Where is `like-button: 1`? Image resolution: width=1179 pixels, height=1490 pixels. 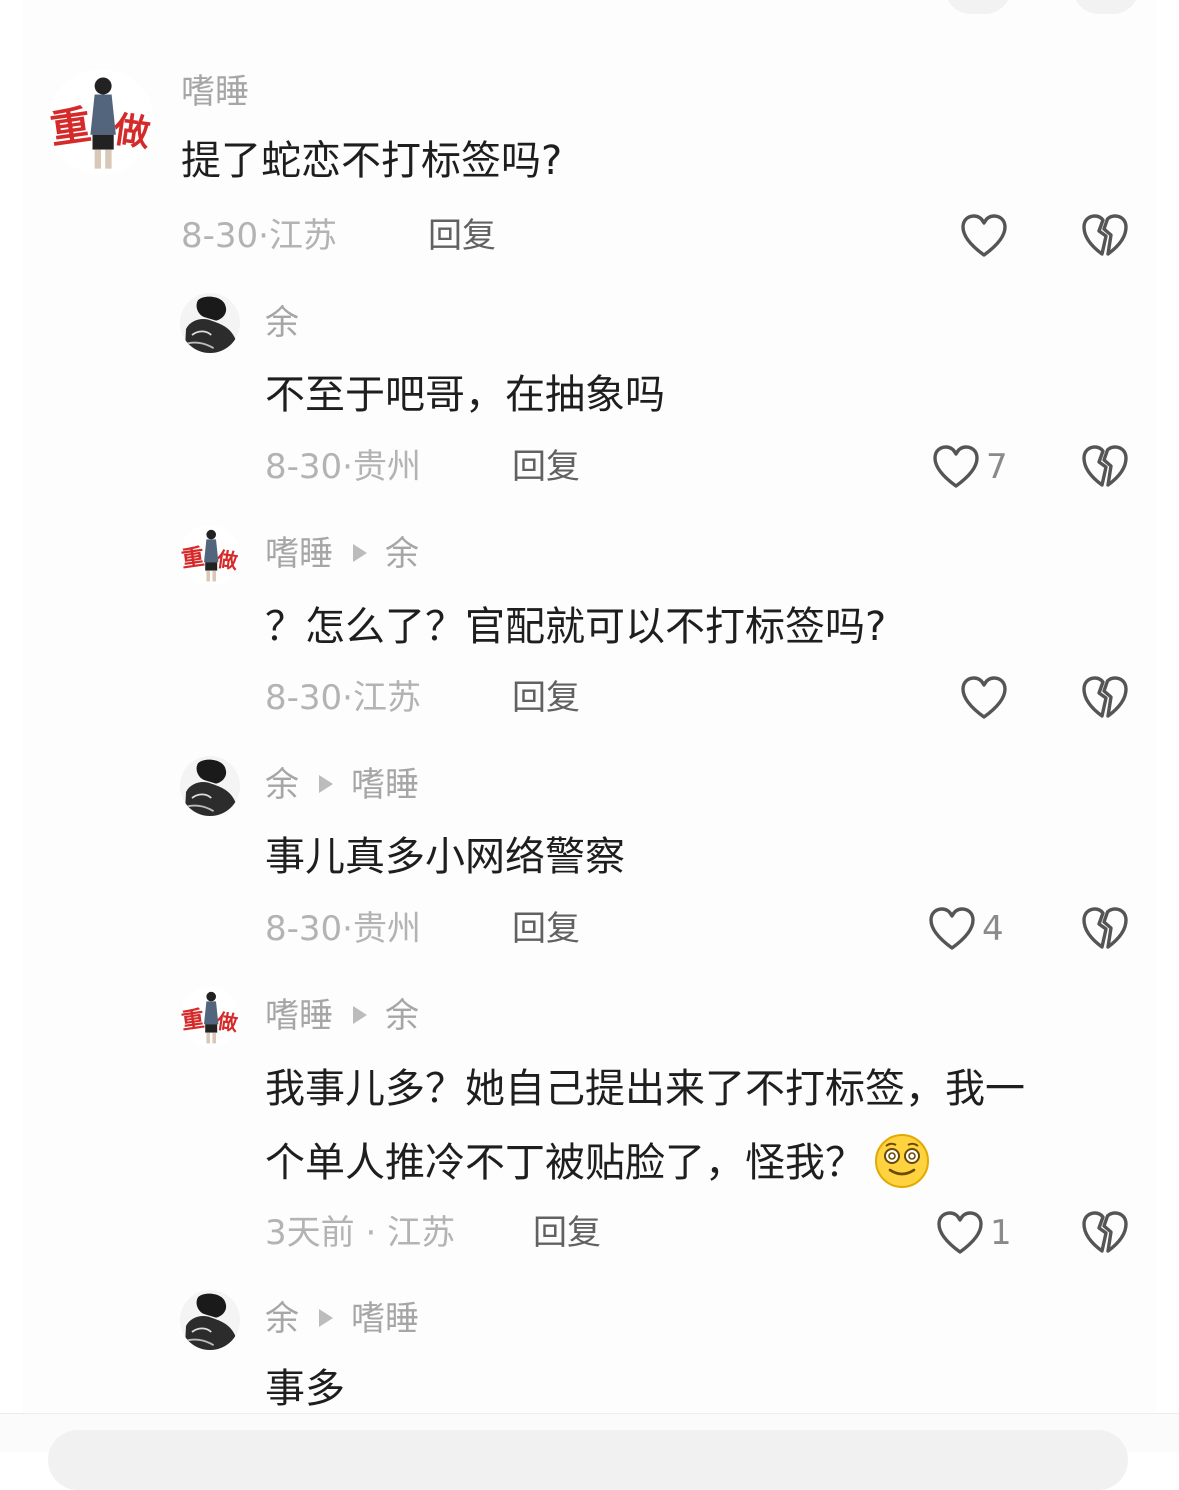
like-button: 1 is located at coordinates (974, 1233).